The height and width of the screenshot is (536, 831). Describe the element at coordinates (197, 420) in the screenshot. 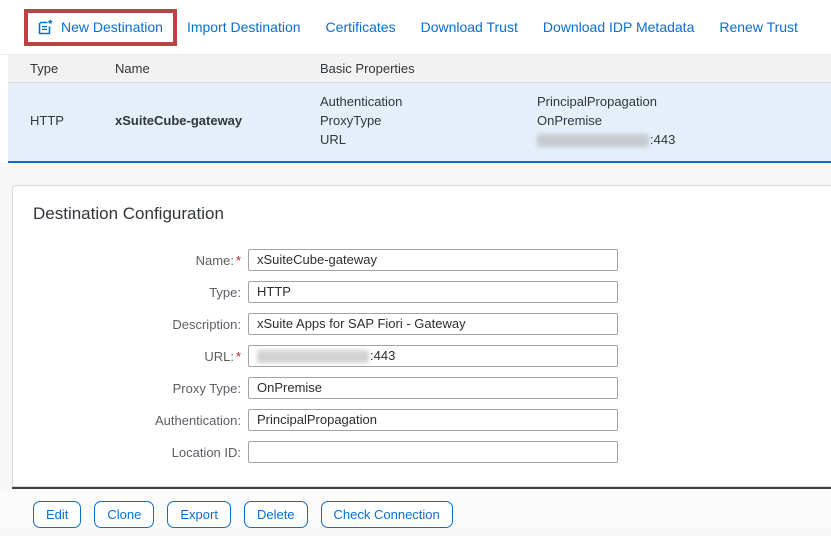

I see `authentication-label: Authentication:` at that location.